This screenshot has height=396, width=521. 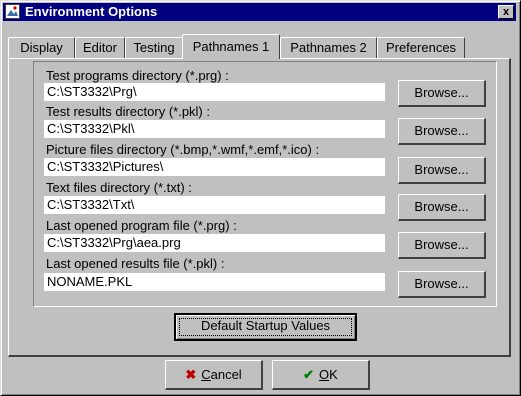 I want to click on ok-button: ✔ OK, so click(x=321, y=375).